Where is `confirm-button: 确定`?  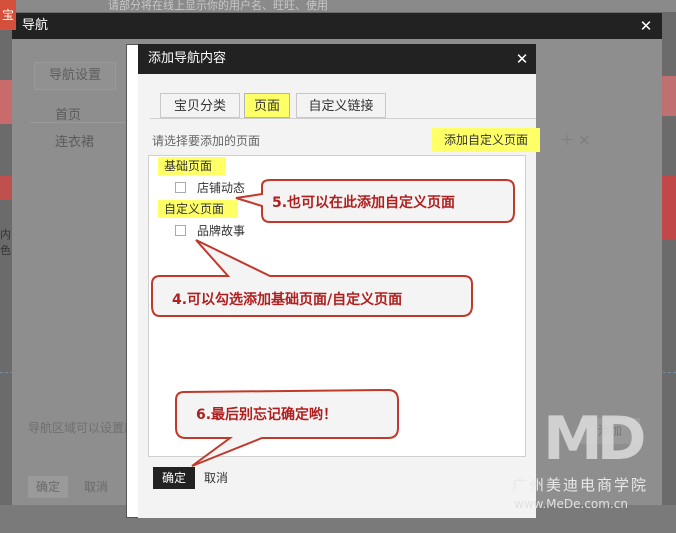 confirm-button: 确定 is located at coordinates (174, 478).